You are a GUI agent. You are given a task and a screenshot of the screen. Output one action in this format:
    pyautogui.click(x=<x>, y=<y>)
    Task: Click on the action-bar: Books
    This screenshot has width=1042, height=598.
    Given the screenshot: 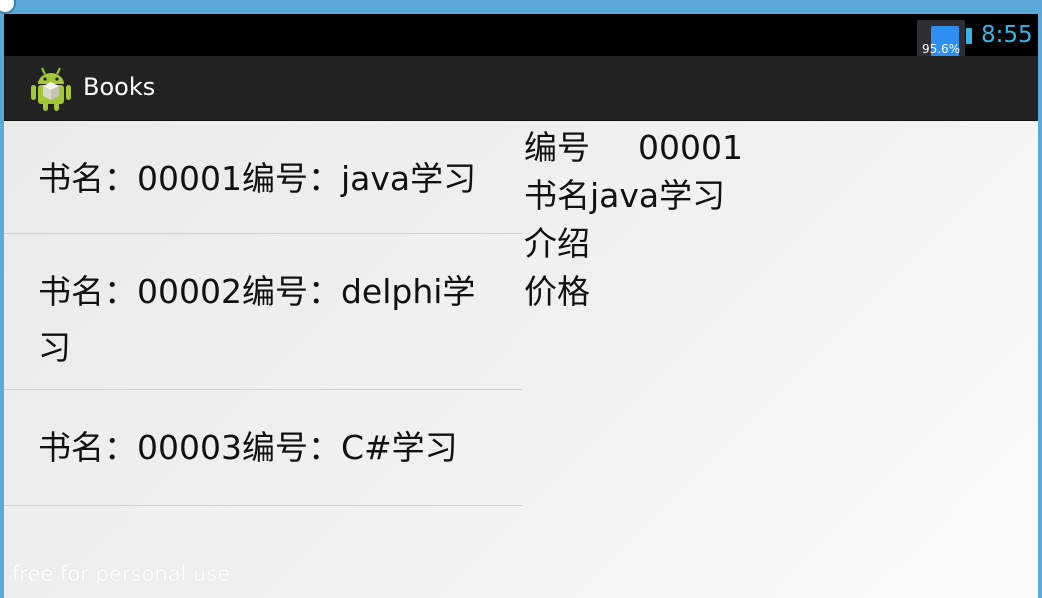 What is the action you would take?
    pyautogui.click(x=521, y=88)
    